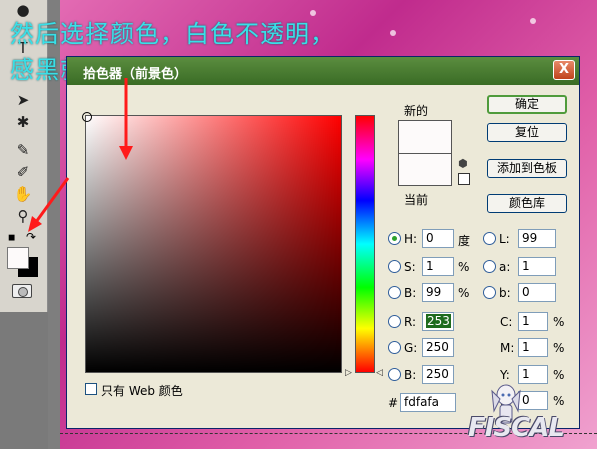 This screenshot has width=597, height=449. What do you see at coordinates (23, 100) in the screenshot?
I see `path-select-tool-icon: ➤` at bounding box center [23, 100].